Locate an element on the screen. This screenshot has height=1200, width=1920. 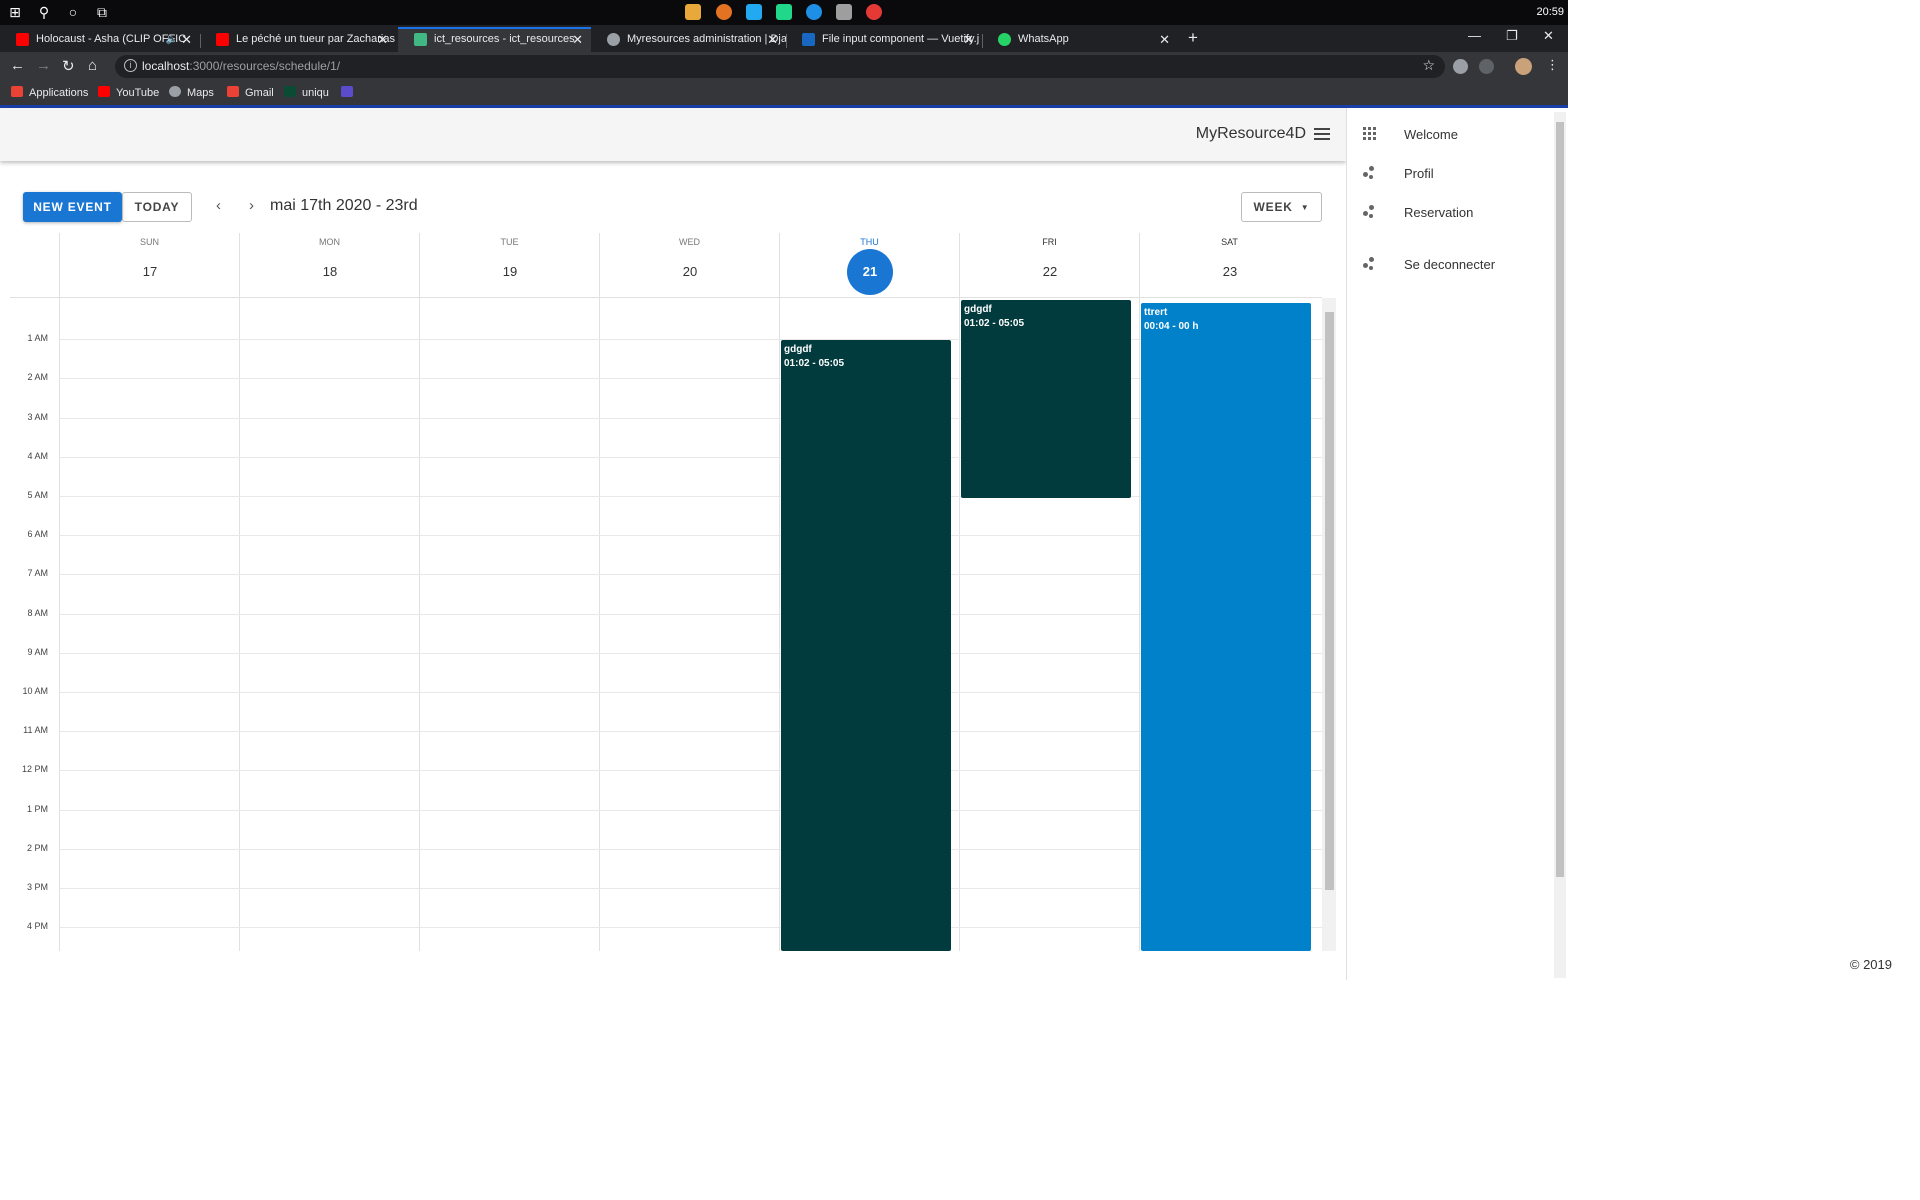
app-icon is located at coordinates (814, 12).